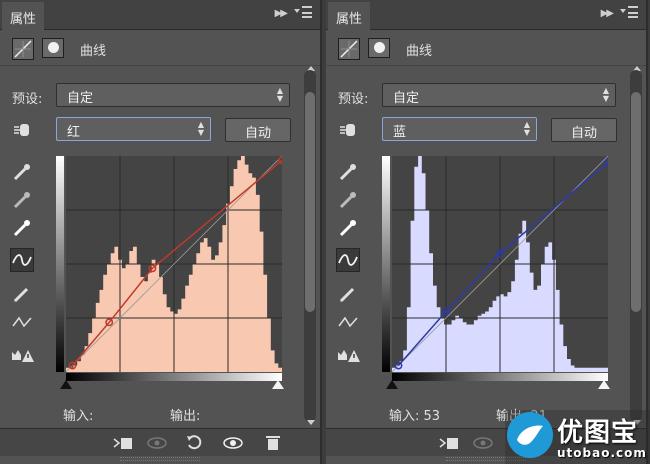  I want to click on toggle-visibility-icon, so click(233, 443).